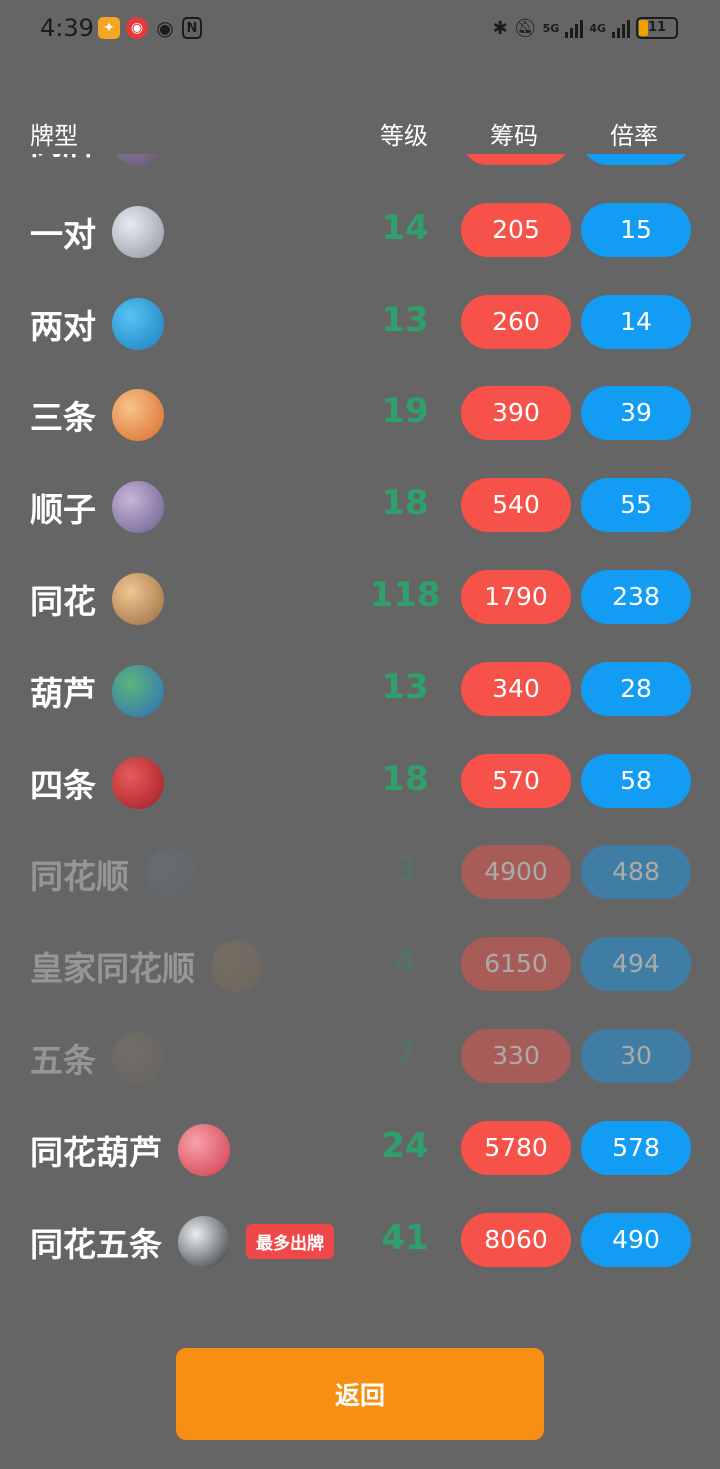 Image resolution: width=720 pixels, height=1469 pixels. Describe the element at coordinates (500, 28) in the screenshot. I see `bluetooth-icon: ✱` at that location.